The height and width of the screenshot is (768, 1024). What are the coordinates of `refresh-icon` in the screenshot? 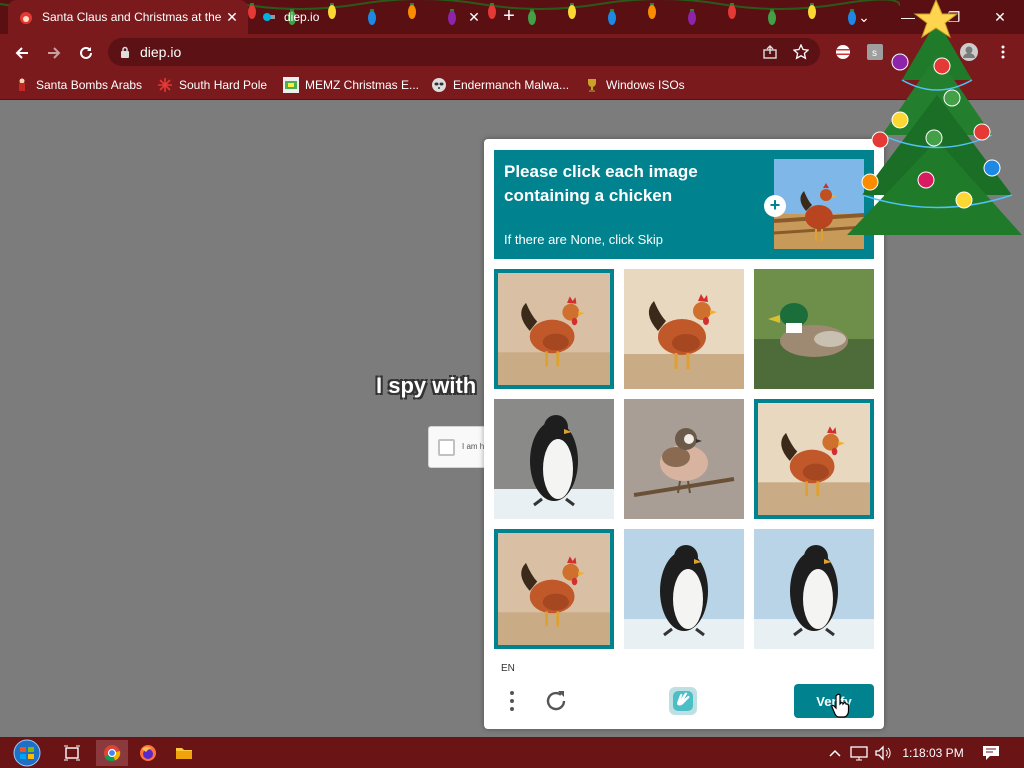 It's located at (556, 701).